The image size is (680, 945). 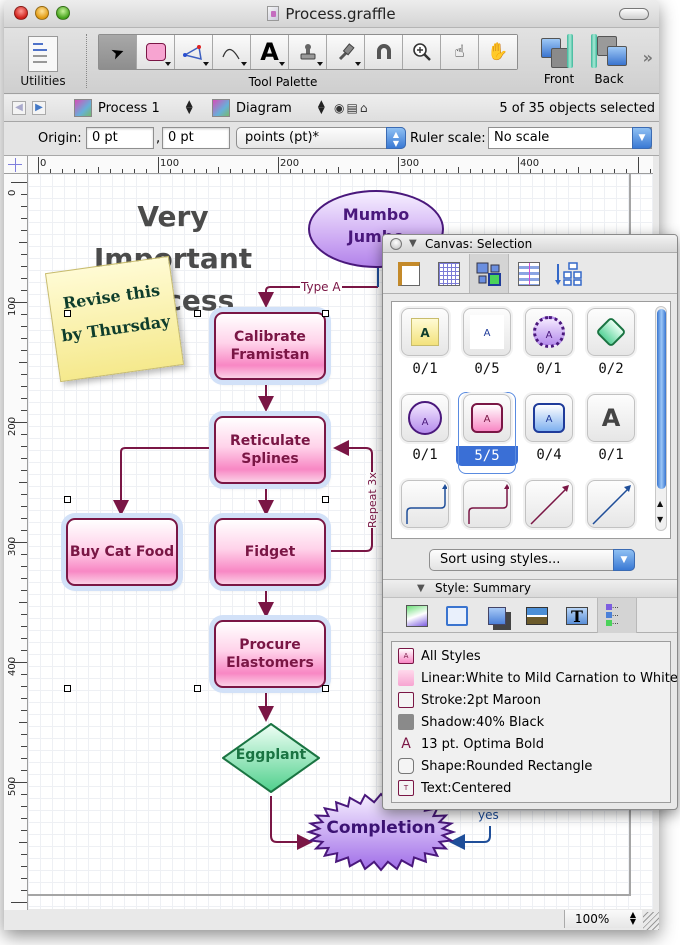 What do you see at coordinates (271, 758) in the screenshot?
I see `node-eggplant: Eggplant` at bounding box center [271, 758].